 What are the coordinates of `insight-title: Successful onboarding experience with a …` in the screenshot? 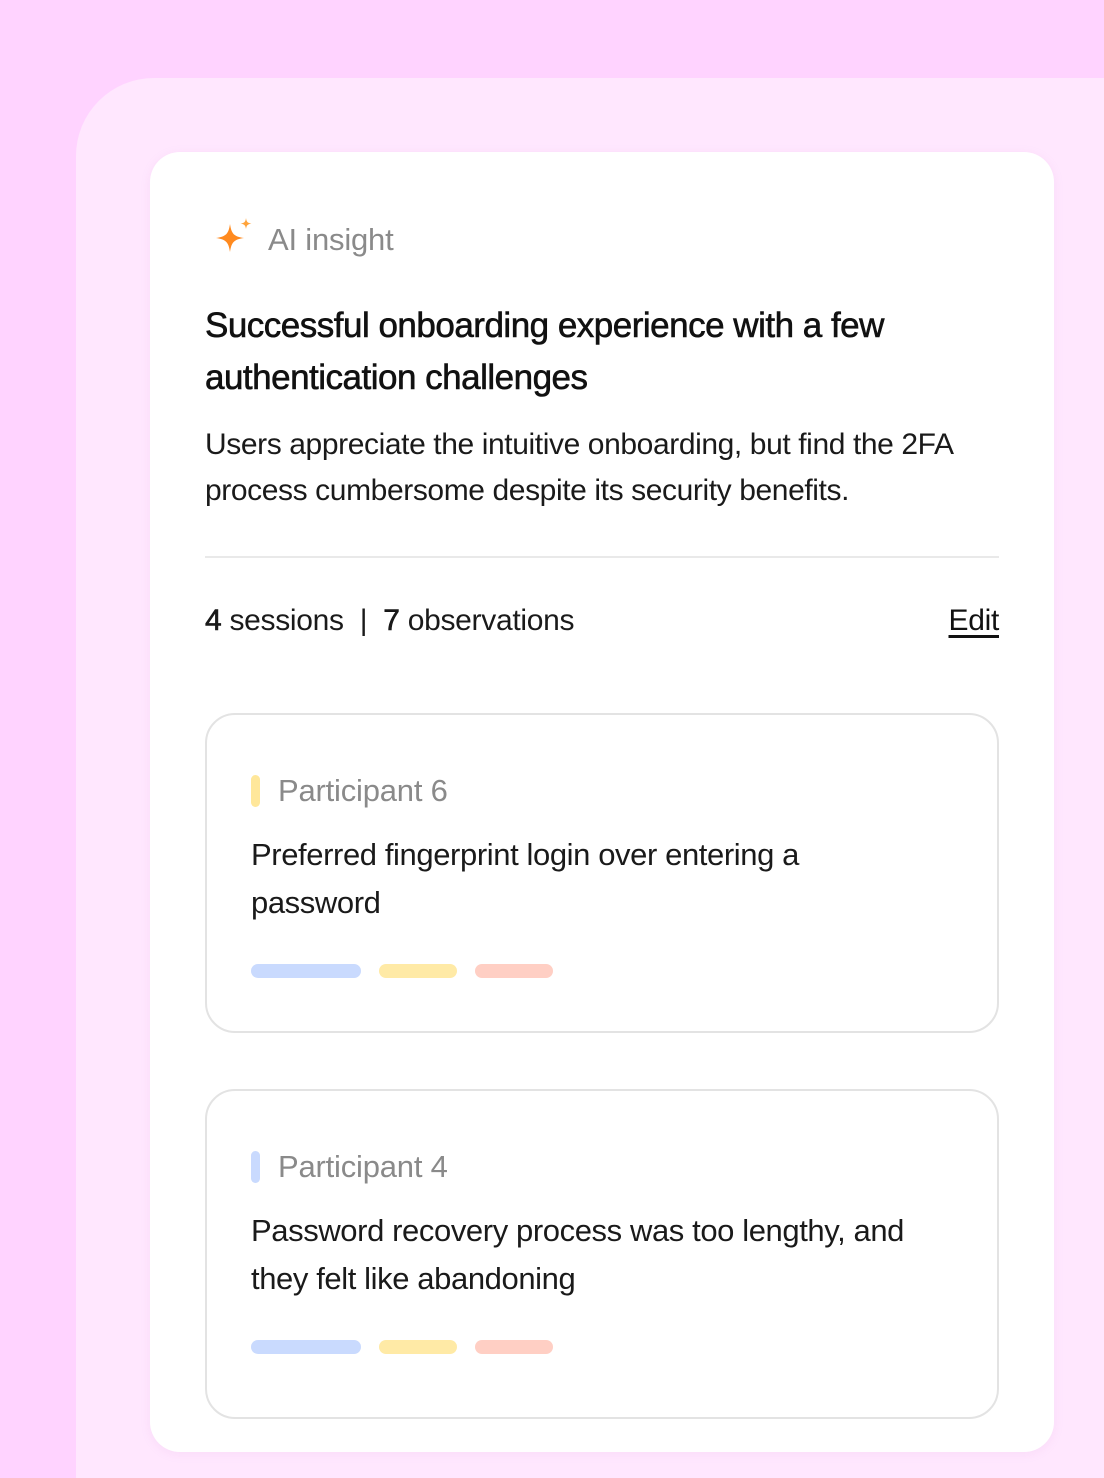 It's located at (545, 352).